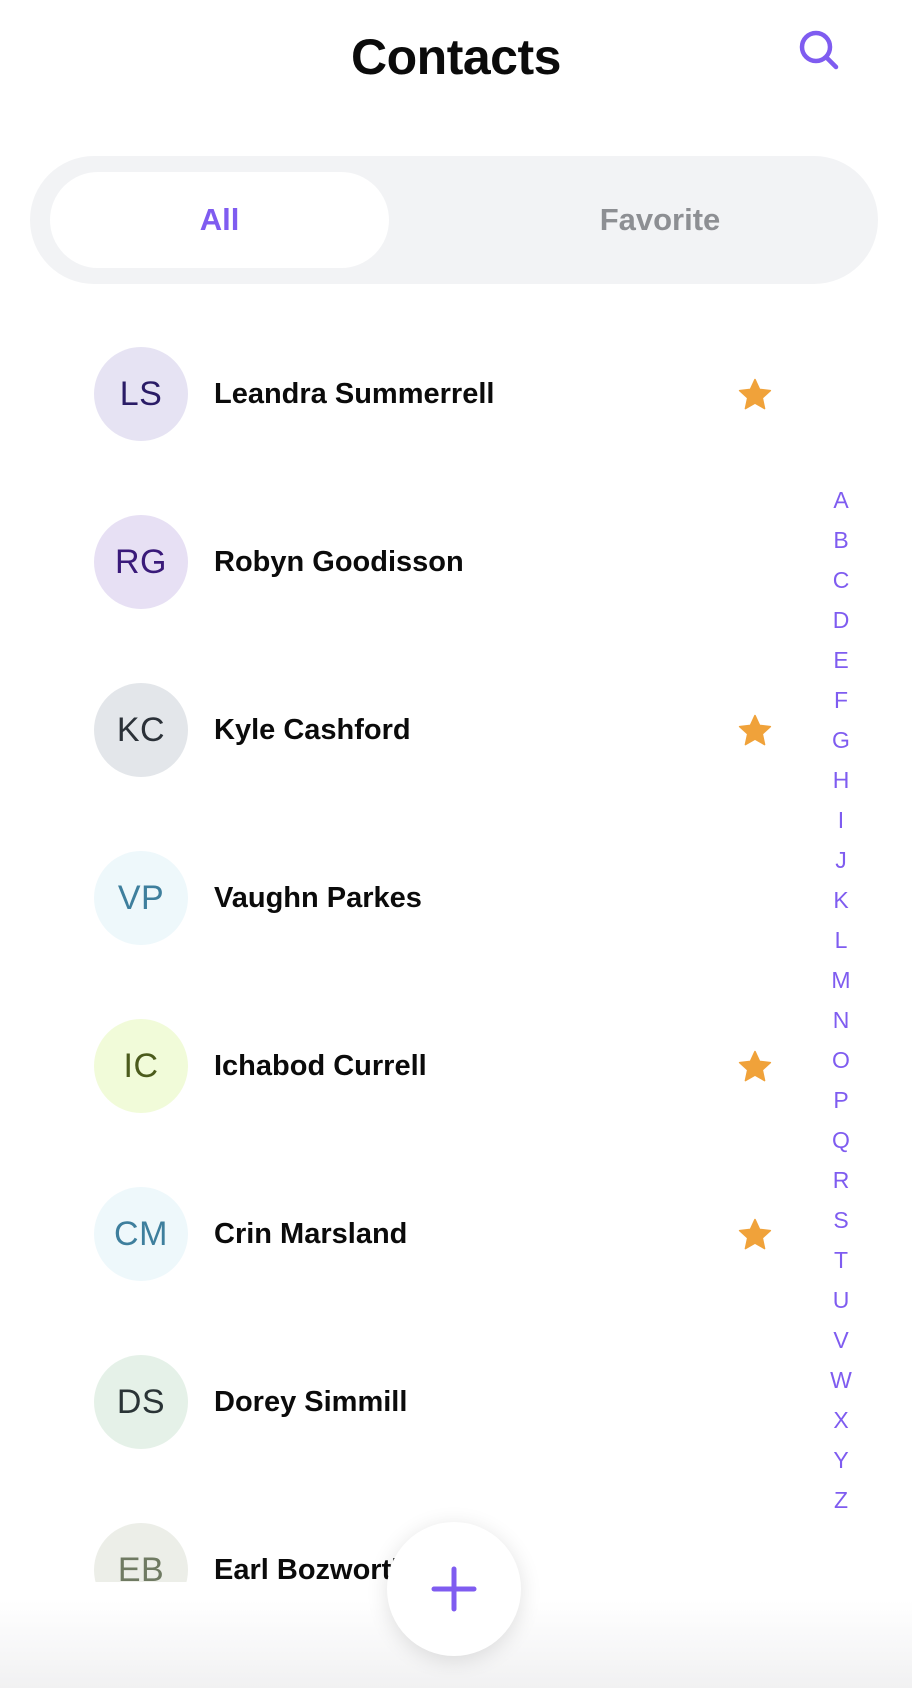 Image resolution: width=912 pixels, height=1688 pixels. I want to click on alphabet-letter: M, so click(841, 980).